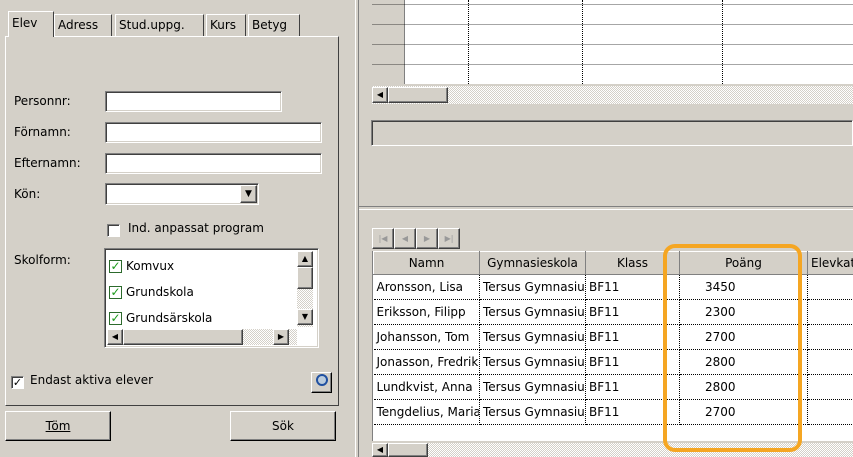 The image size is (853, 457). What do you see at coordinates (182, 194) in the screenshot?
I see `kon-select: ▼` at bounding box center [182, 194].